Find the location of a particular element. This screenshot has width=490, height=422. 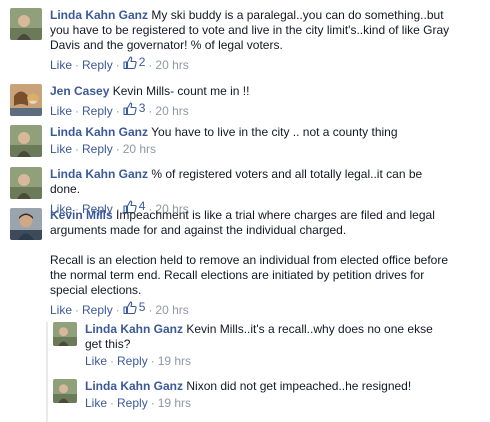

comment-actions: Like · Reply · 3 · 20 hrs is located at coordinates (252, 110).